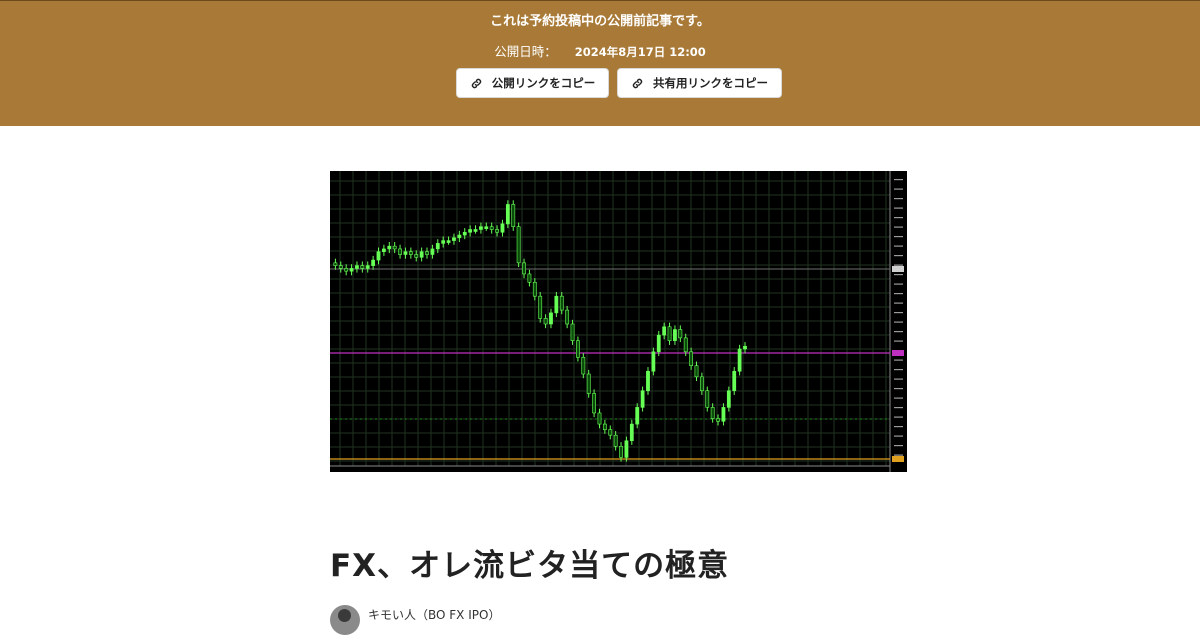  Describe the element at coordinates (434, 614) in the screenshot. I see `author-name: キモい人（BO FX IPO）` at that location.